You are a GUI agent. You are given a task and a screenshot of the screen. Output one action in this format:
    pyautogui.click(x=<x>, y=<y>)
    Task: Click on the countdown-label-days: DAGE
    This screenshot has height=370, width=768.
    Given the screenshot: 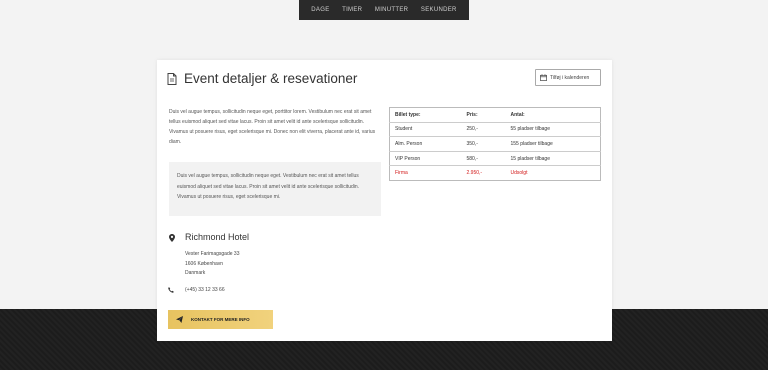 What is the action you would take?
    pyautogui.click(x=320, y=10)
    